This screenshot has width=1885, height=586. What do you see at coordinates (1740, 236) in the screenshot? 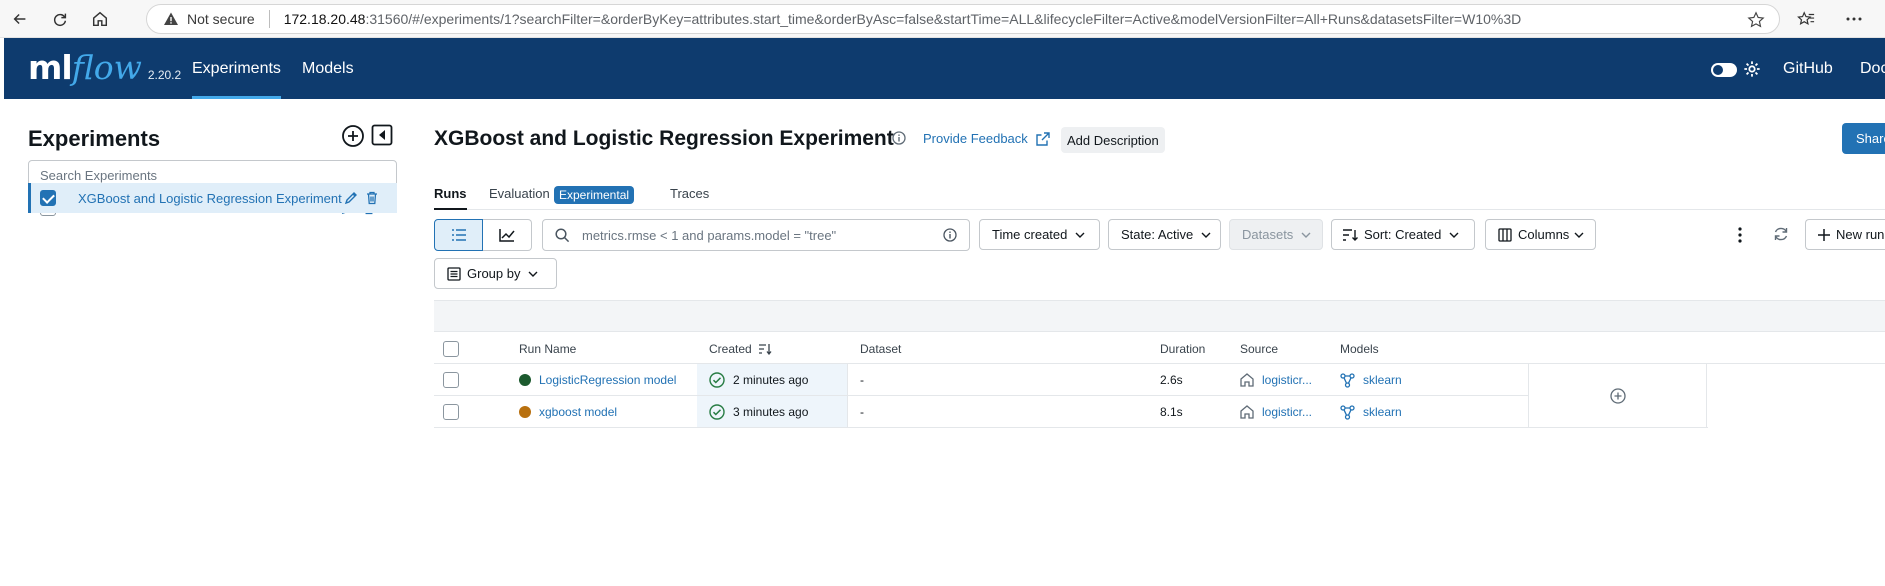
I see `kebab-menu-icon` at bounding box center [1740, 236].